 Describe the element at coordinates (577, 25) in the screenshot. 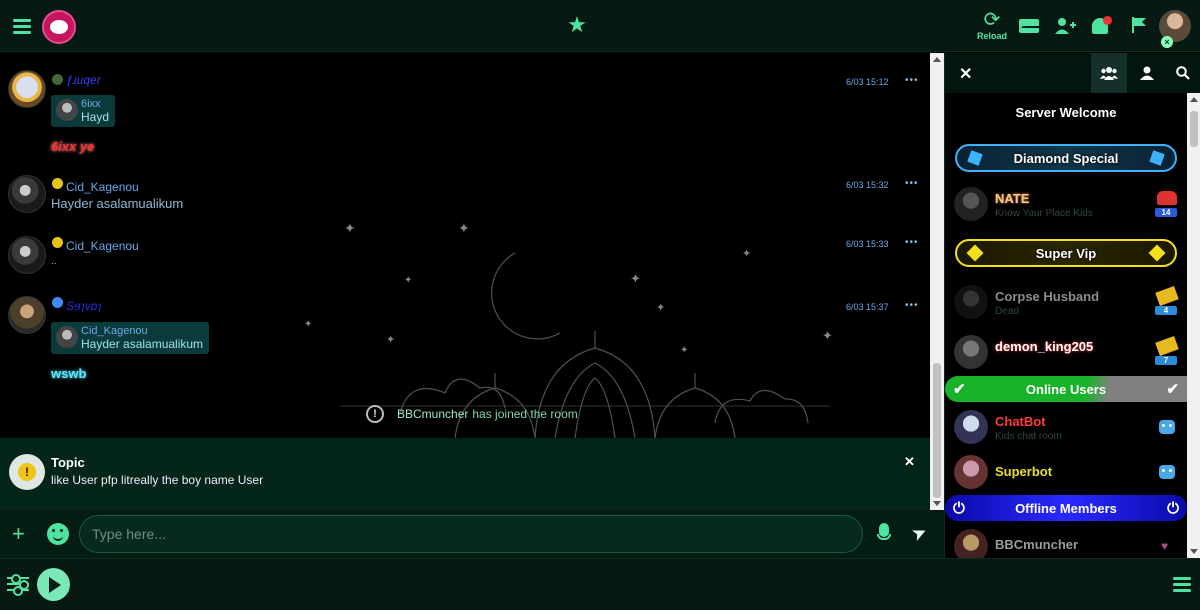

I see `favorite-star-icon: ★` at that location.